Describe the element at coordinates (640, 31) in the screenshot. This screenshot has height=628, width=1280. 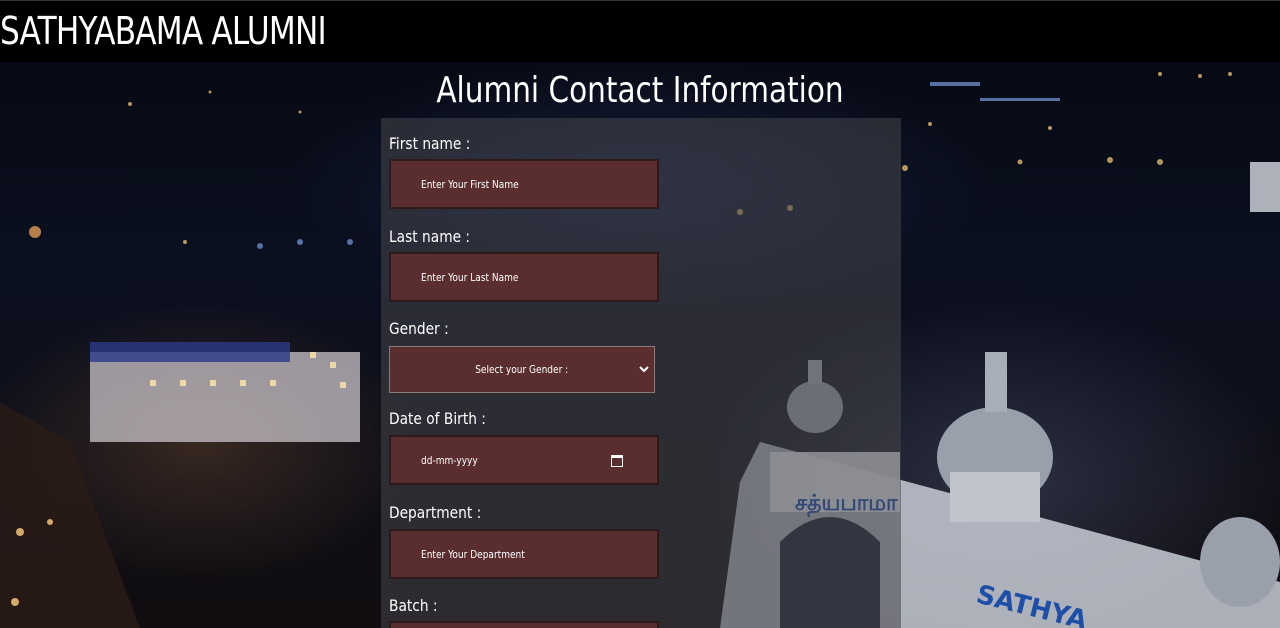
I see `top-bar: SATHYABAMA ALUMNI` at that location.